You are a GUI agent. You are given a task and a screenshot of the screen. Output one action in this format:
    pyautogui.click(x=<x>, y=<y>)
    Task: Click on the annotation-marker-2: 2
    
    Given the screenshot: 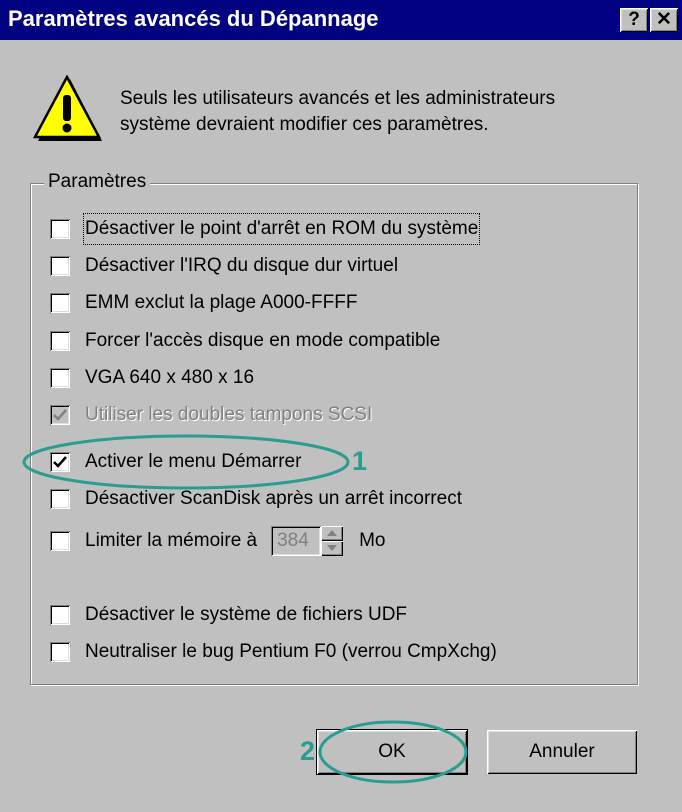 What is the action you would take?
    pyautogui.click(x=308, y=751)
    